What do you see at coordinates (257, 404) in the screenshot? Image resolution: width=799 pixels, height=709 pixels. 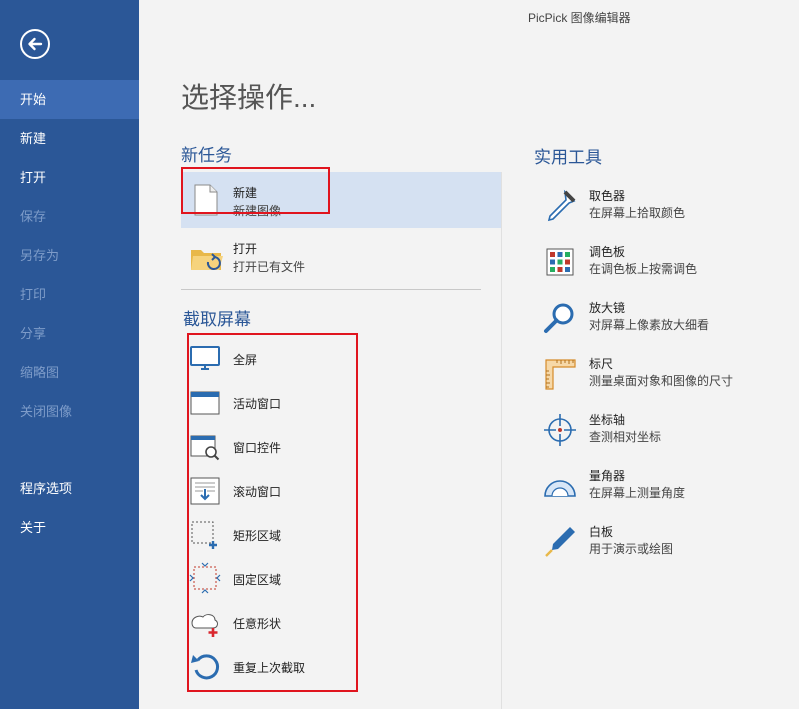 I see `capture-active-window-label: 活动窗口` at bounding box center [257, 404].